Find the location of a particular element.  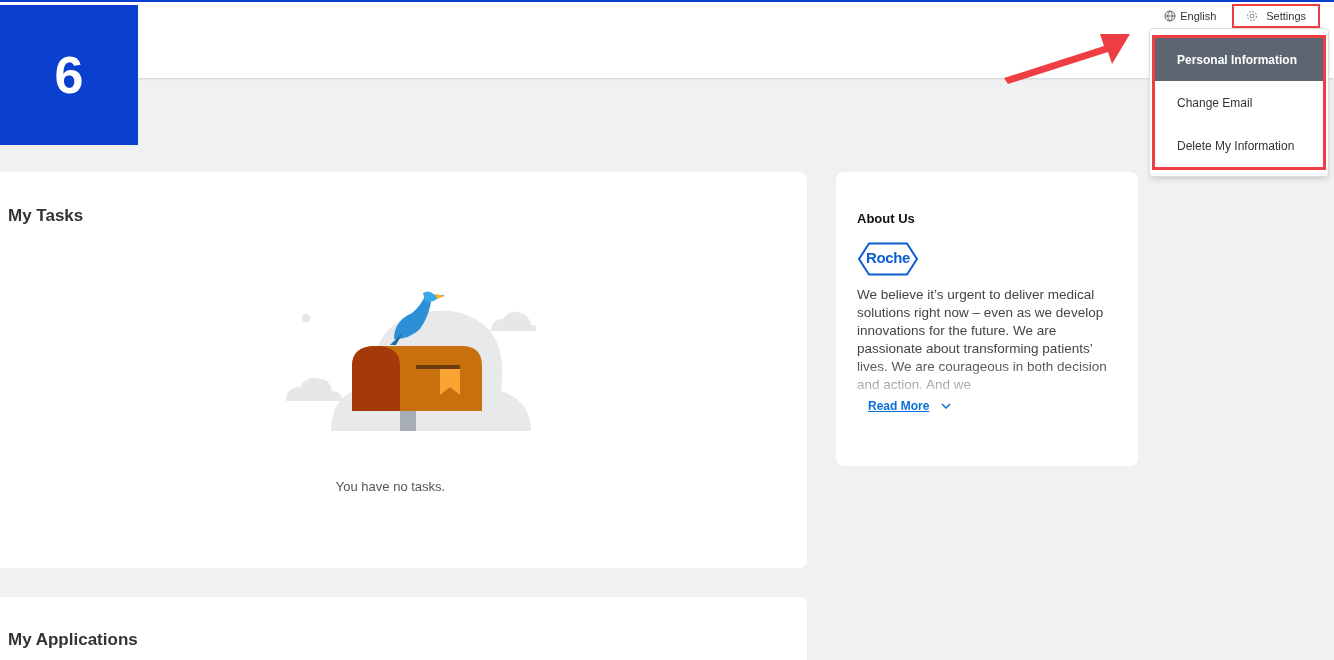

about-text: We believe it’s urgent to deliver medical solutions right now – even as we develop innovations for the future. We are passionate about transforming patients’ lives. We are courageous in both decision and action. And we is located at coordinates (982, 339).